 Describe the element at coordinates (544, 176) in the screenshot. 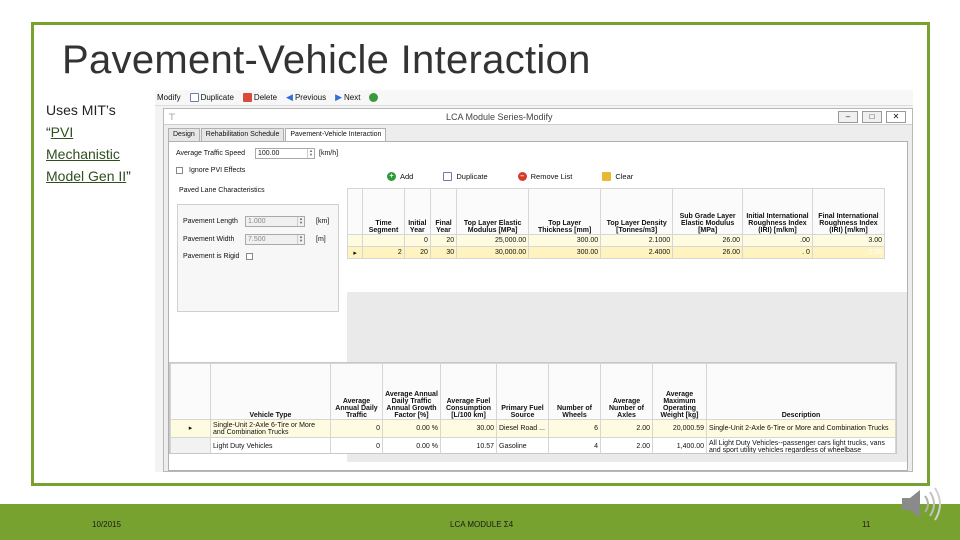

I see `remove-list-button: – Remove List` at that location.